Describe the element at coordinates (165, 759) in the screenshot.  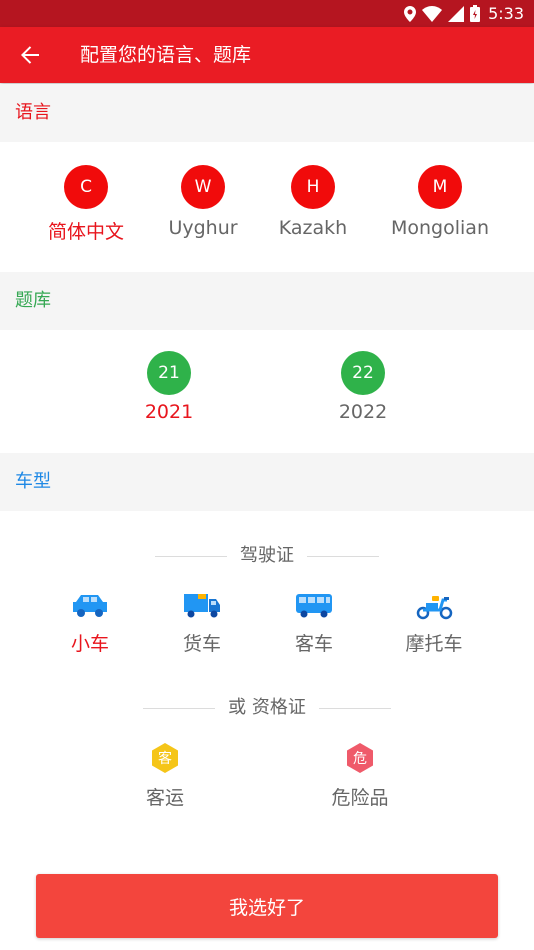
I see `cert-badge: 客` at that location.